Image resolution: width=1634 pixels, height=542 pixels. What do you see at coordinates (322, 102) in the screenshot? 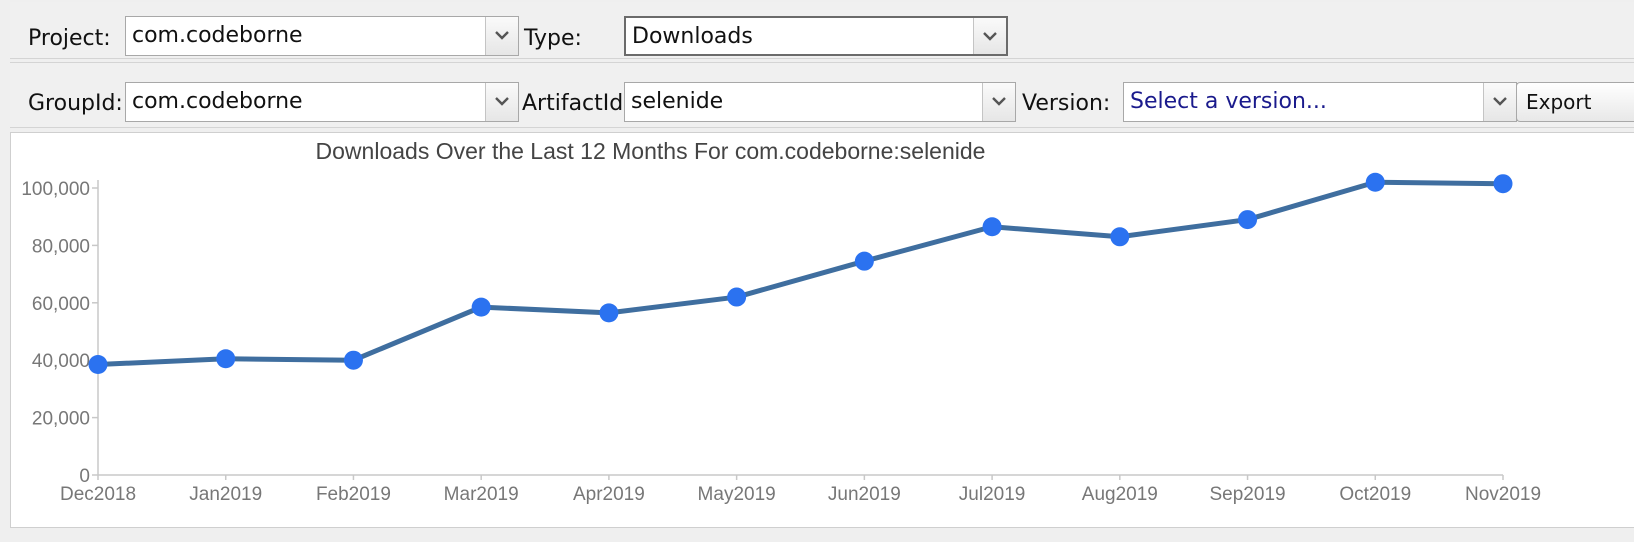
I see `groupid-select: com.codeborne` at bounding box center [322, 102].